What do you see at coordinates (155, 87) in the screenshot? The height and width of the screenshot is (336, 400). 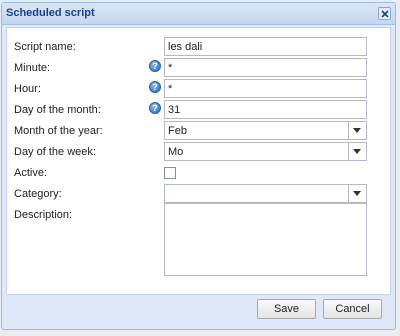 I see `hour-help-icon: ?` at bounding box center [155, 87].